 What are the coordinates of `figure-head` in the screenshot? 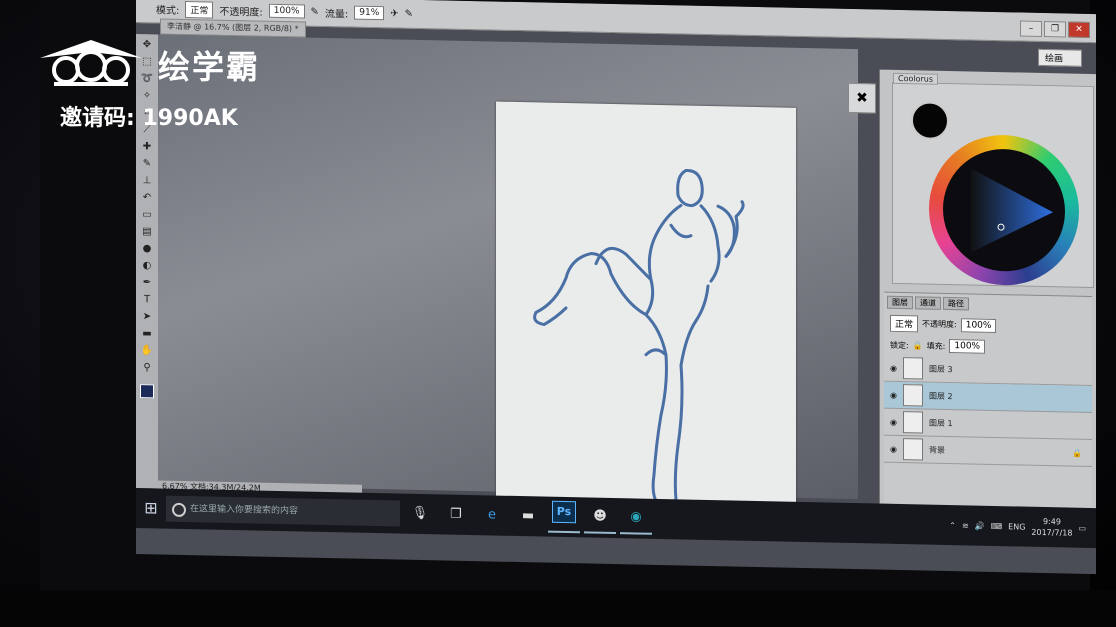 It's located at (690, 188).